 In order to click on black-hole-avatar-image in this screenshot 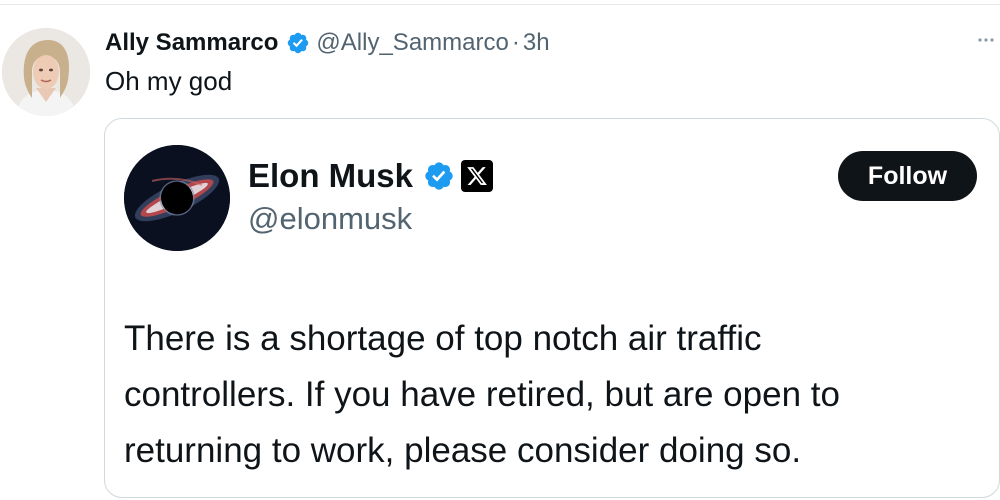, I will do `click(177, 198)`.